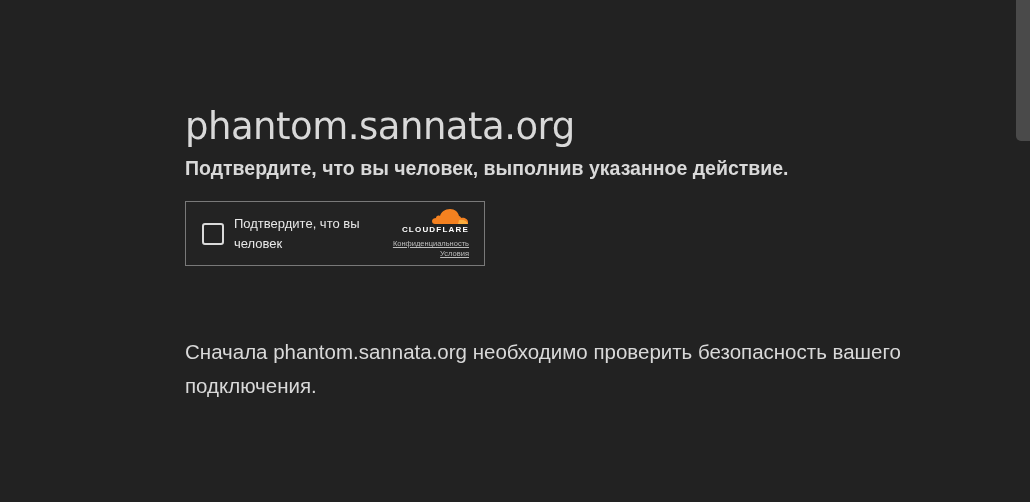  Describe the element at coordinates (435, 229) in the screenshot. I see `brand-name: CLOUDFLARE` at that location.